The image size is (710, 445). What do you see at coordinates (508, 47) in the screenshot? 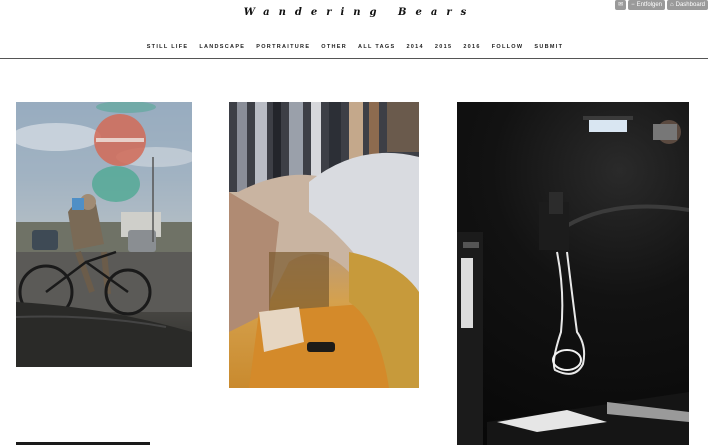
I see `nav-item-follow: FOLLOW` at bounding box center [508, 47].